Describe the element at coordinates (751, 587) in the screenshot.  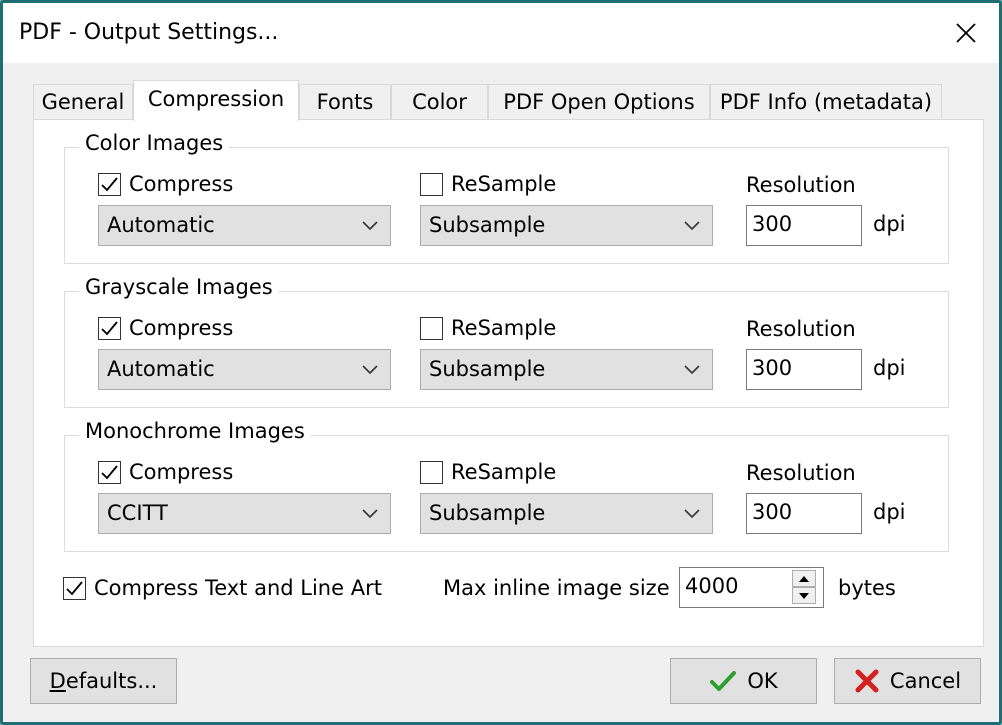
I see `max-inline-input: 4000` at that location.